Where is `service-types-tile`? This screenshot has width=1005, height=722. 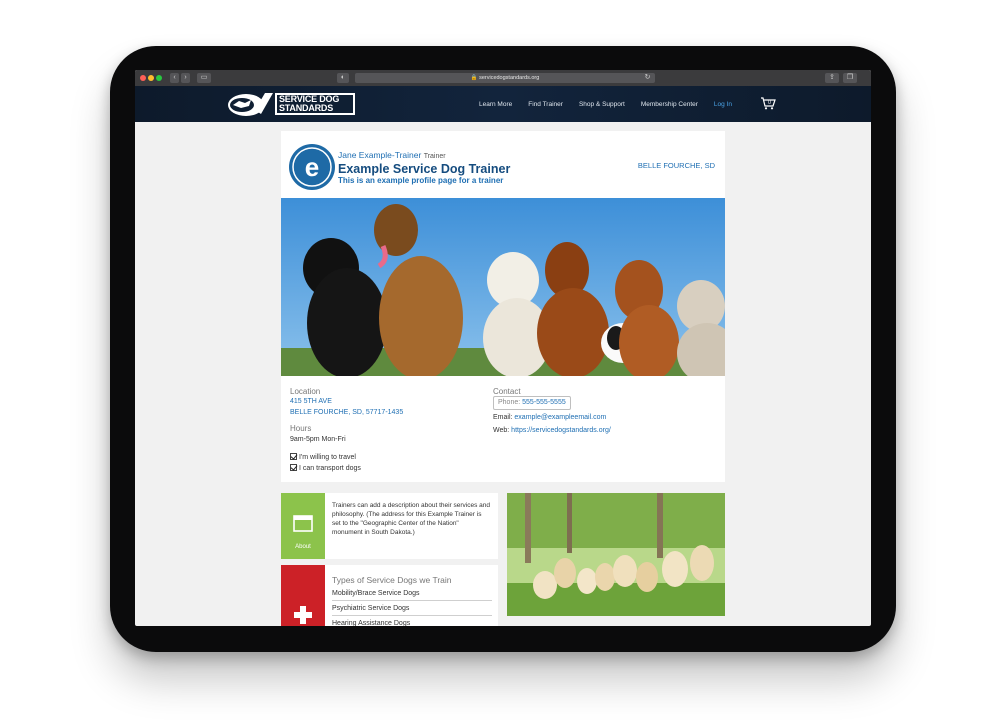 service-types-tile is located at coordinates (303, 595).